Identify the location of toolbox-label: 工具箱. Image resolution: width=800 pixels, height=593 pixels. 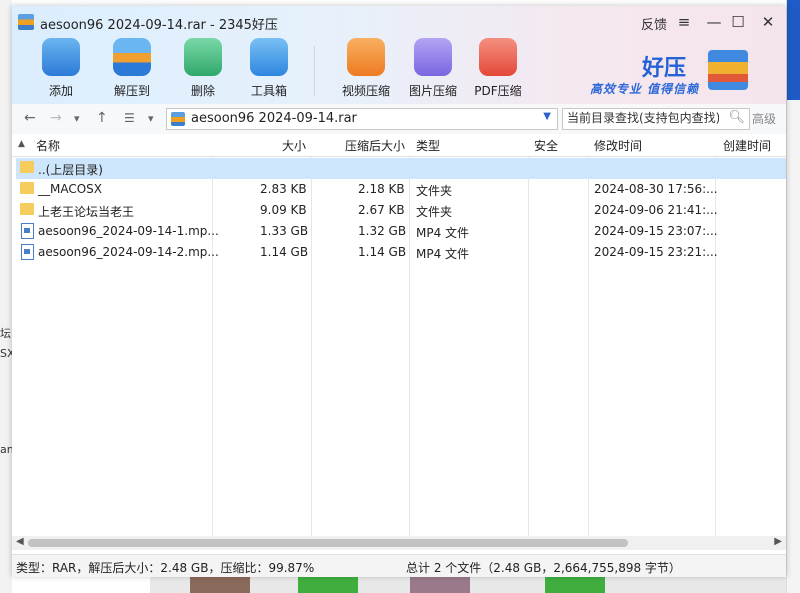
(268, 91).